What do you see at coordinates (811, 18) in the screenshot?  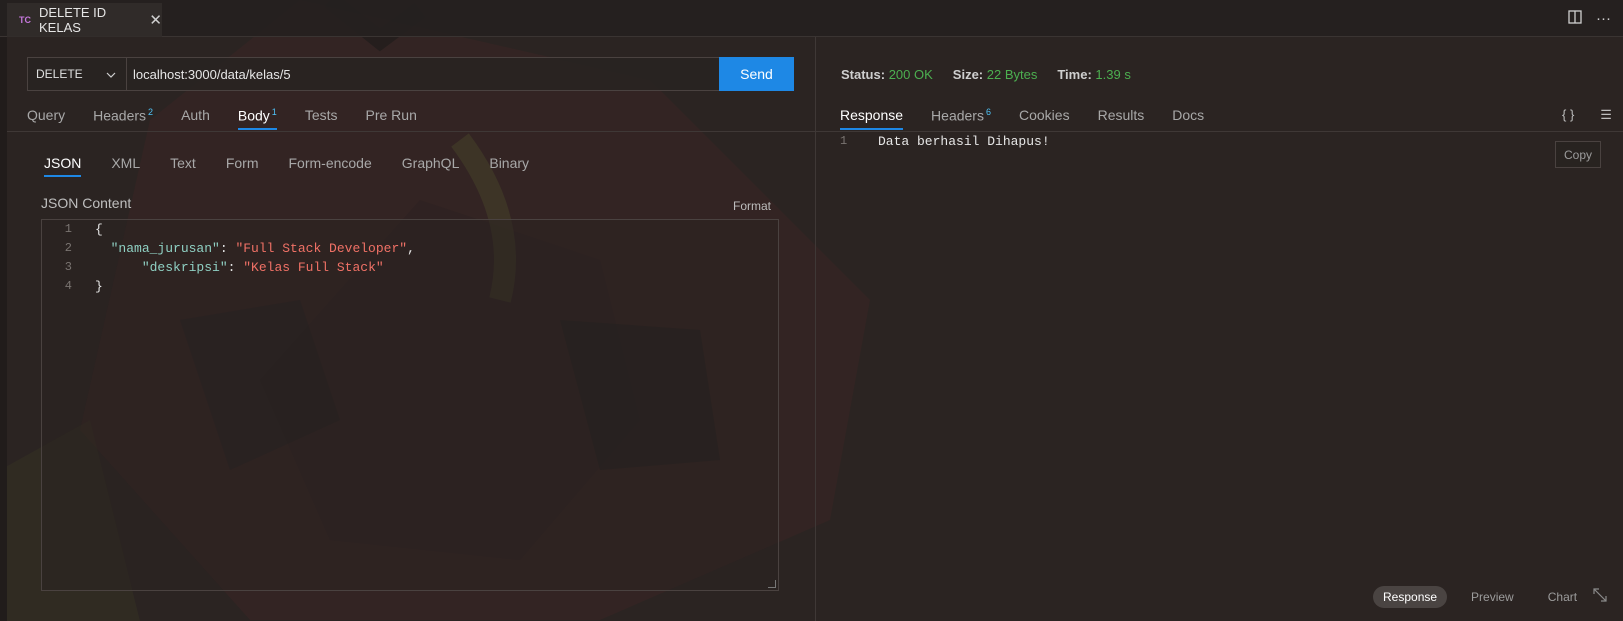 I see `editor-tab-bar: TC DELETE ID KELAS ✕ ···` at bounding box center [811, 18].